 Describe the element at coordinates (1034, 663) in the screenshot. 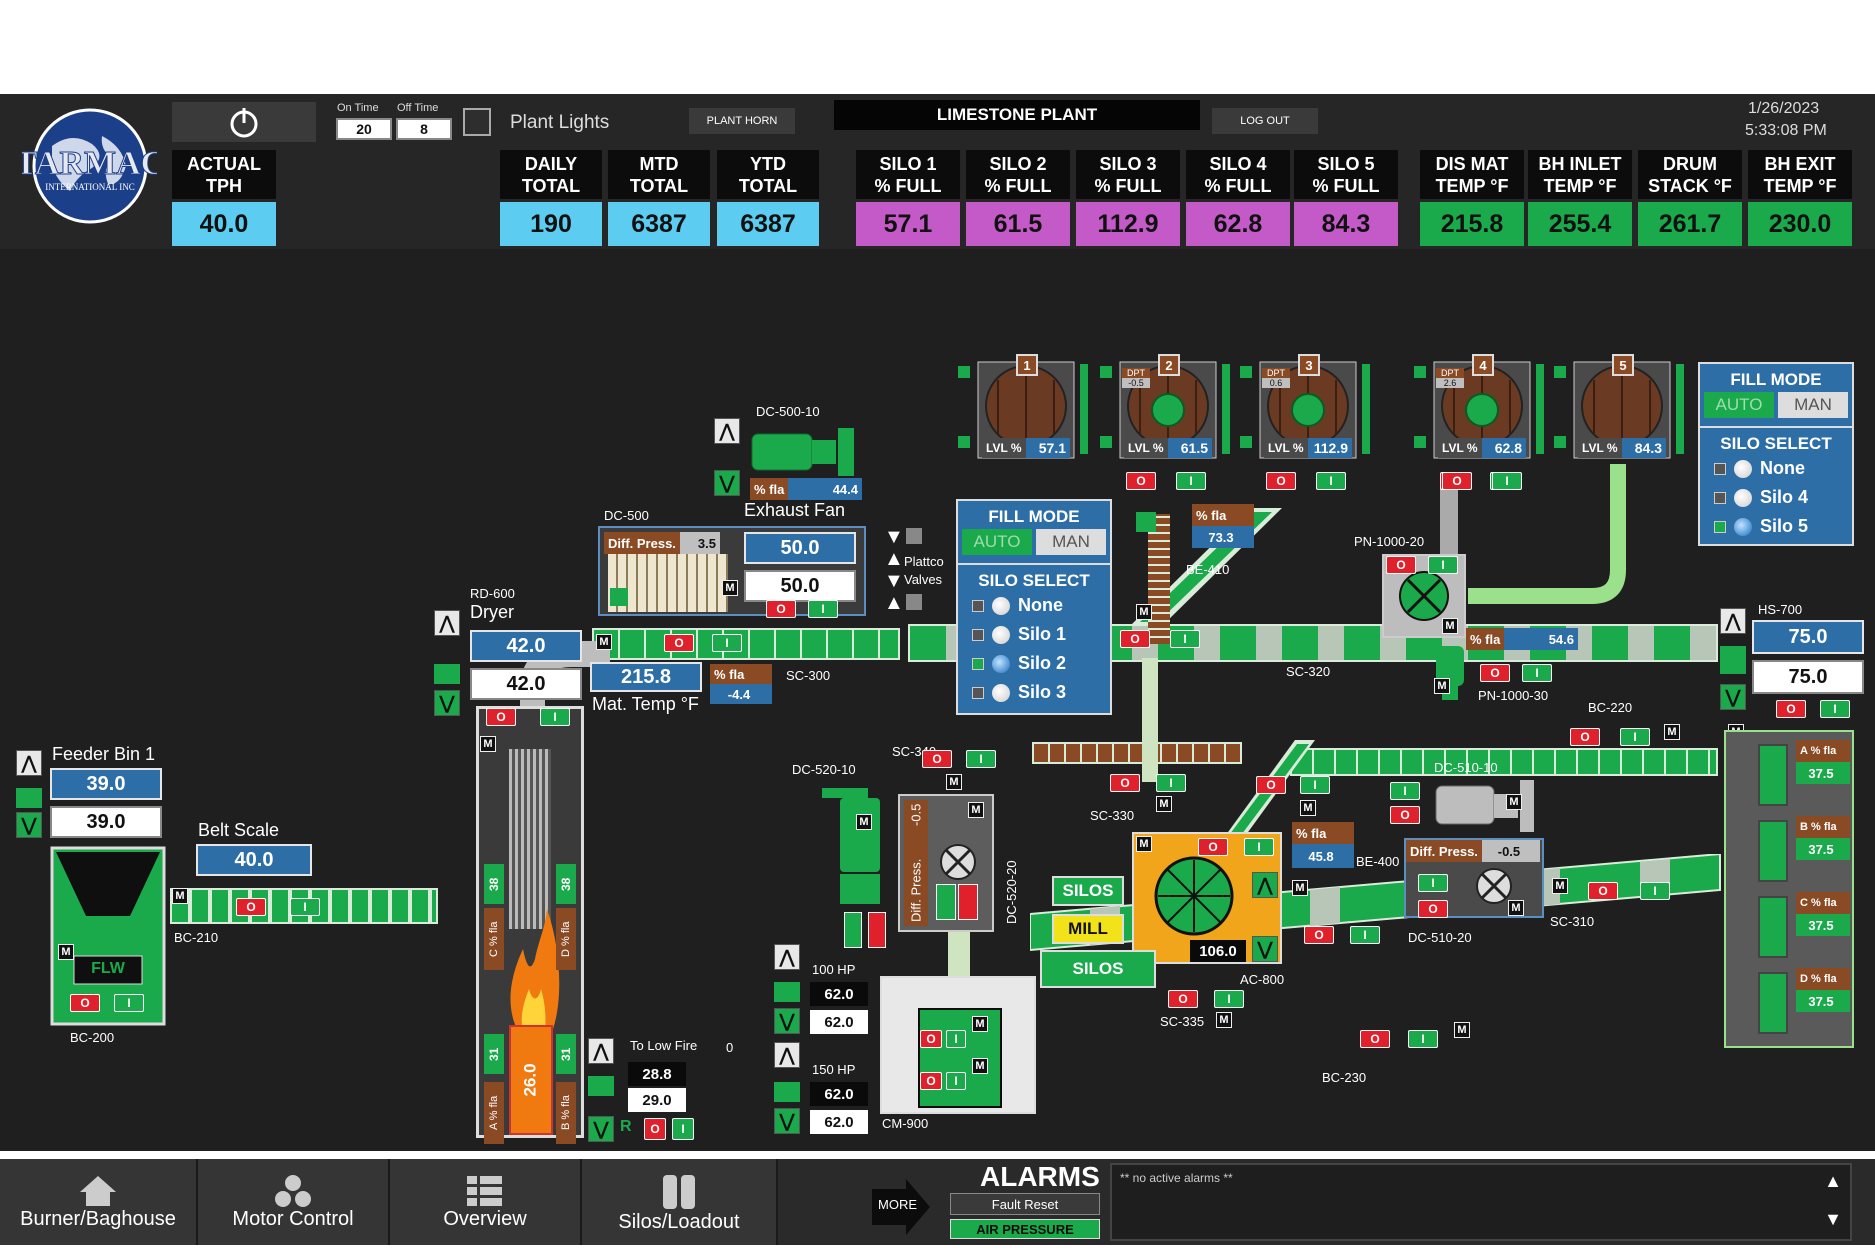

I see `silo-select-option: Silo 2` at that location.